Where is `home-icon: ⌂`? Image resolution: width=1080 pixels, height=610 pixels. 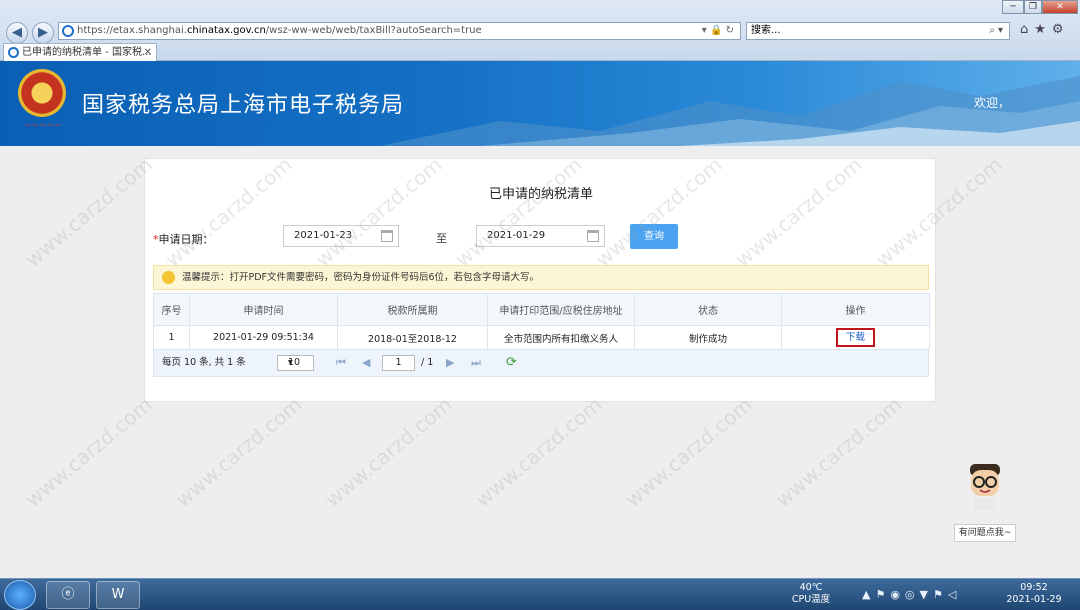 home-icon: ⌂ is located at coordinates (1027, 29).